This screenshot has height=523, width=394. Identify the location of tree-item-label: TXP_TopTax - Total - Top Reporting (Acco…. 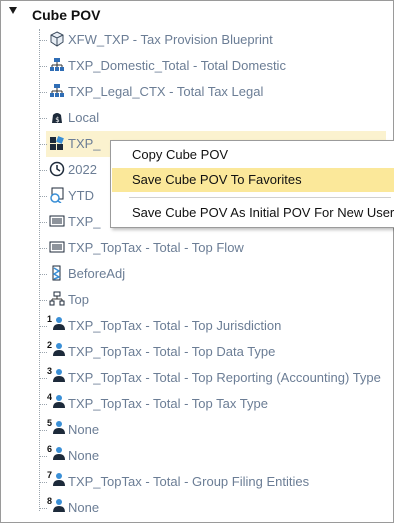
(224, 377).